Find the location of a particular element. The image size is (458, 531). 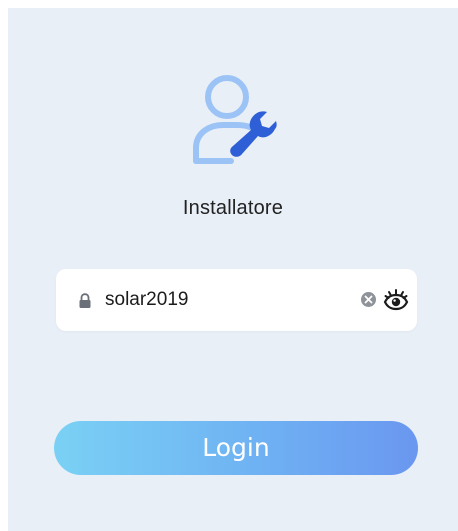

installer-avatar-icon is located at coordinates (236, 119).